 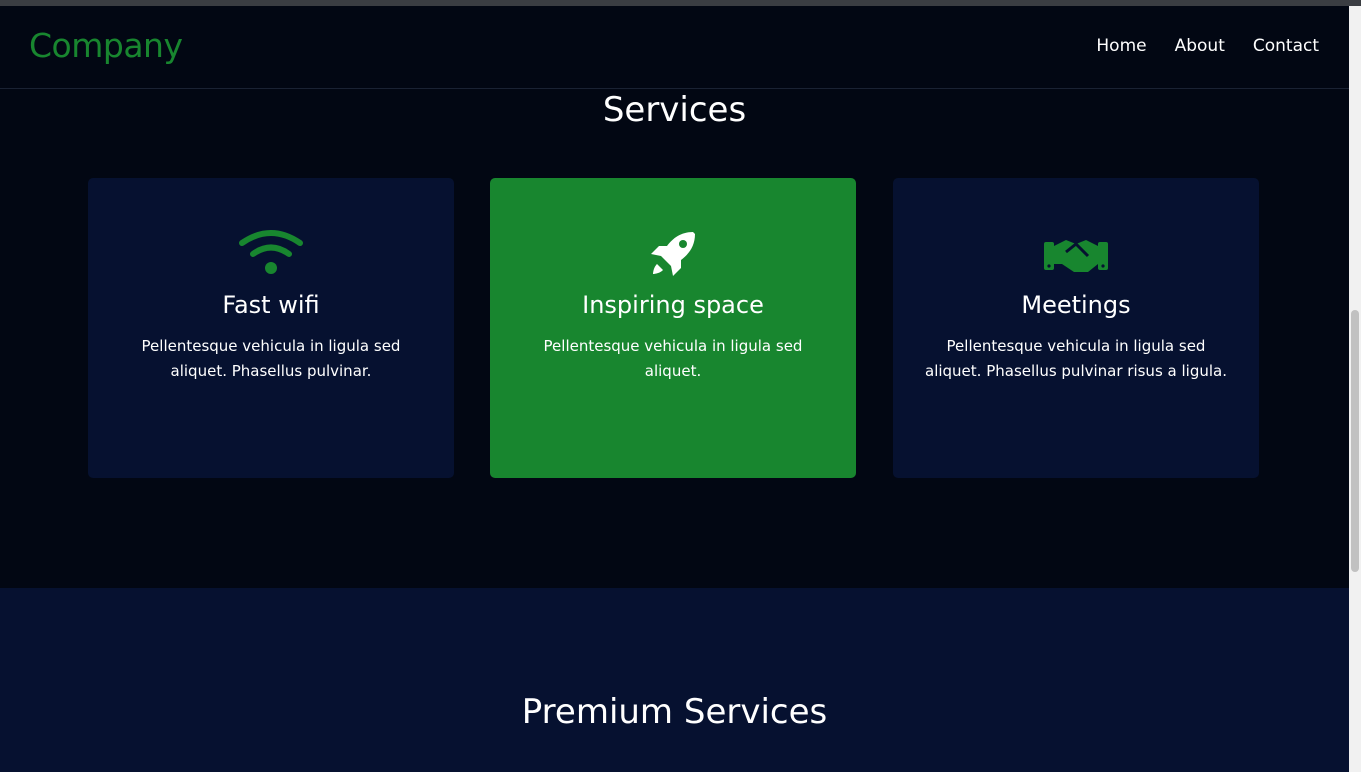 I want to click on rocket-icon, so click(x=673, y=254).